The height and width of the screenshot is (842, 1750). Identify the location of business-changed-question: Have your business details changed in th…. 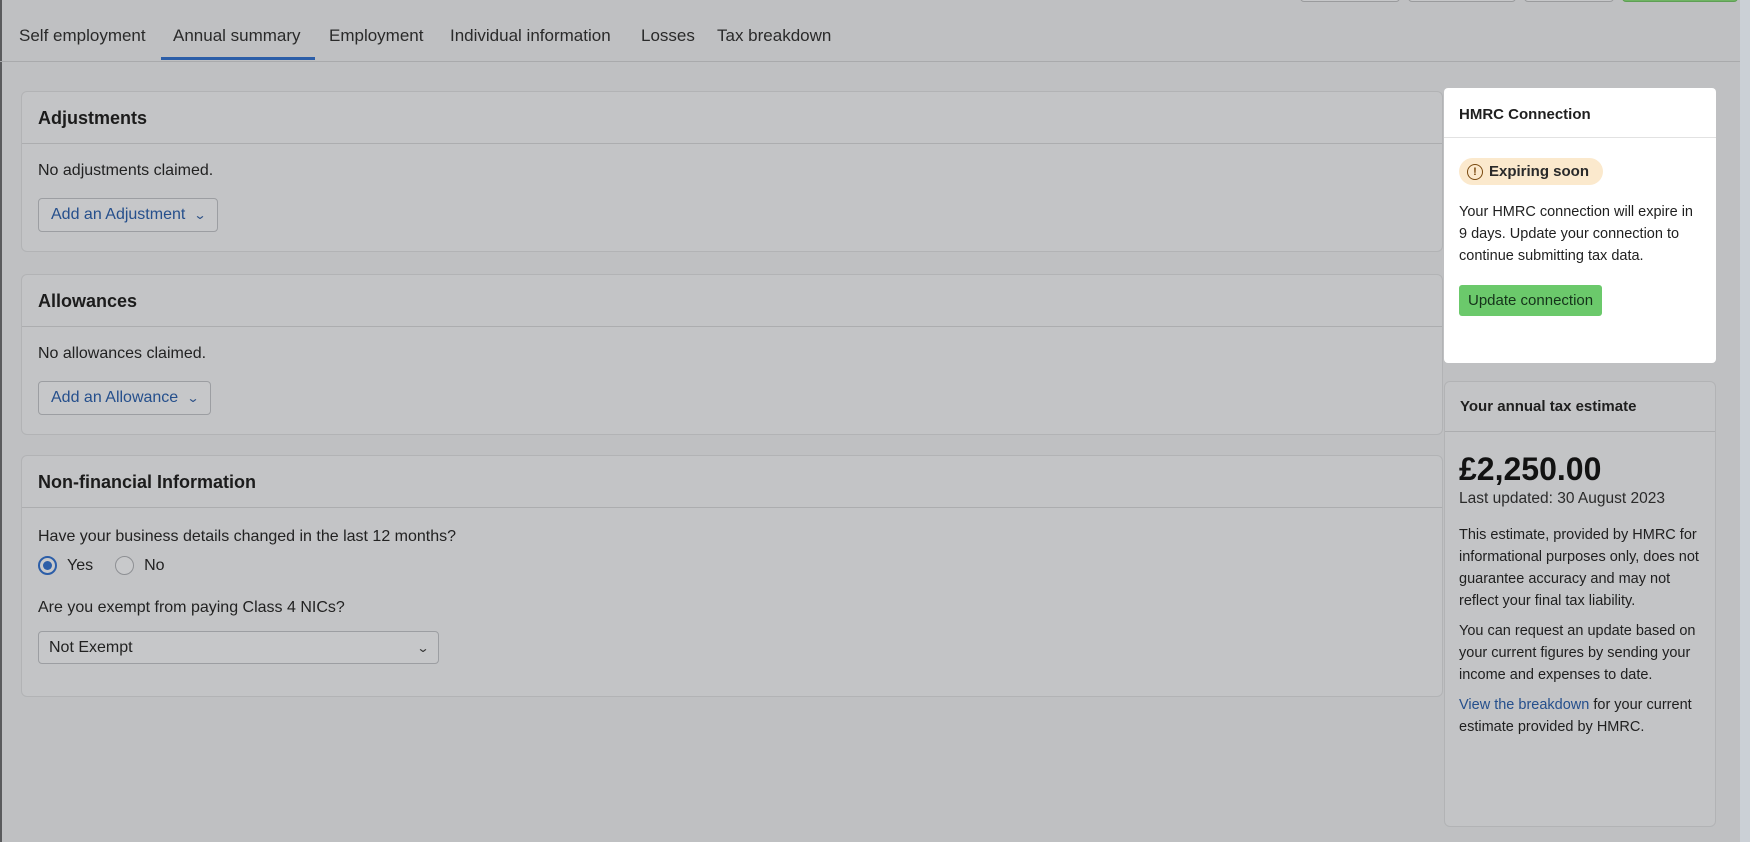
(247, 536).